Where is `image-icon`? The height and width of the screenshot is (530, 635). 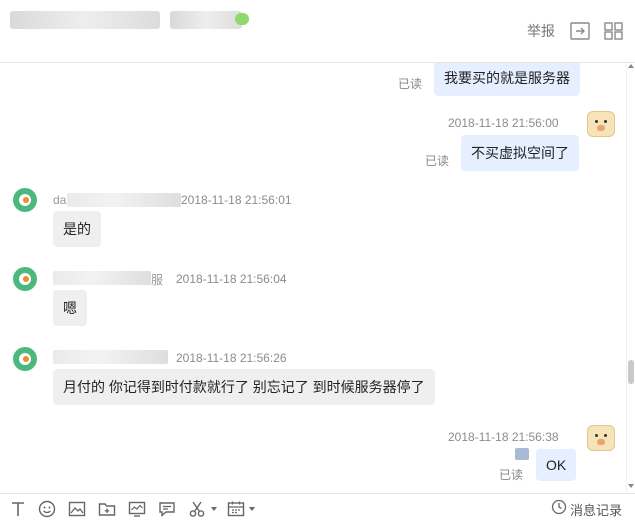
image-icon is located at coordinates (77, 509).